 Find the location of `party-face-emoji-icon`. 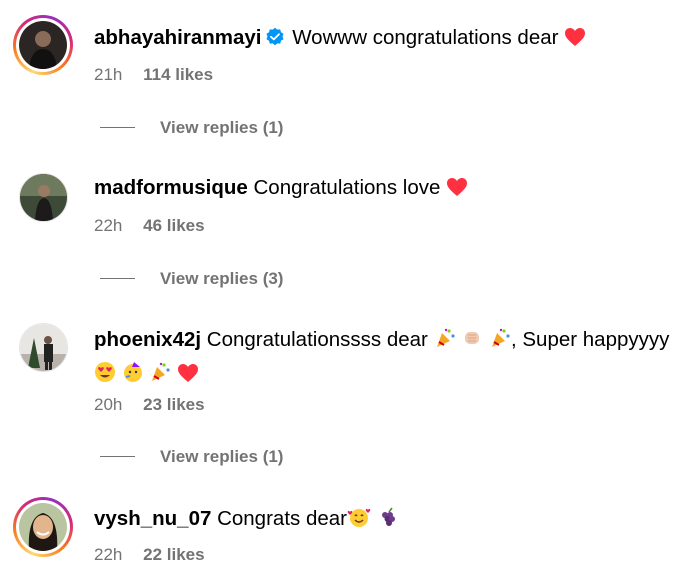

party-face-emoji-icon is located at coordinates (133, 376).